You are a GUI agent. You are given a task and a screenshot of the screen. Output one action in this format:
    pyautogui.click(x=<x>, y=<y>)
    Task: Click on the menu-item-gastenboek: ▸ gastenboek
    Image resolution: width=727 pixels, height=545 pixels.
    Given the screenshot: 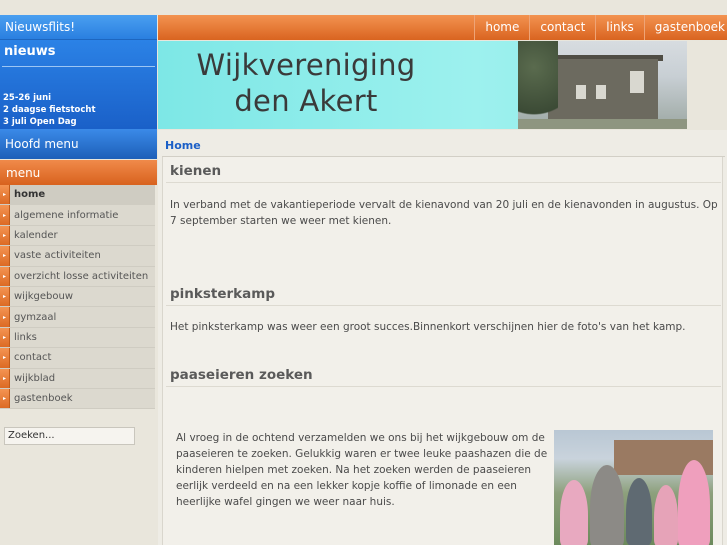 What is the action you would take?
    pyautogui.click(x=77, y=399)
    